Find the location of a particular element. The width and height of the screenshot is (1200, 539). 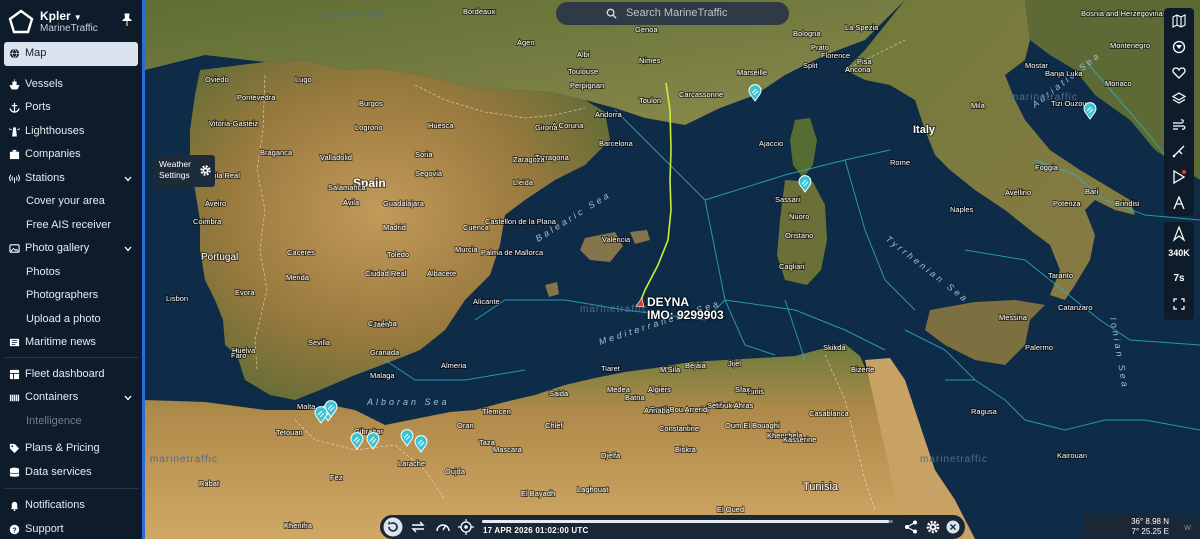

sidebar-item-photos: Photos is located at coordinates (71, 273).